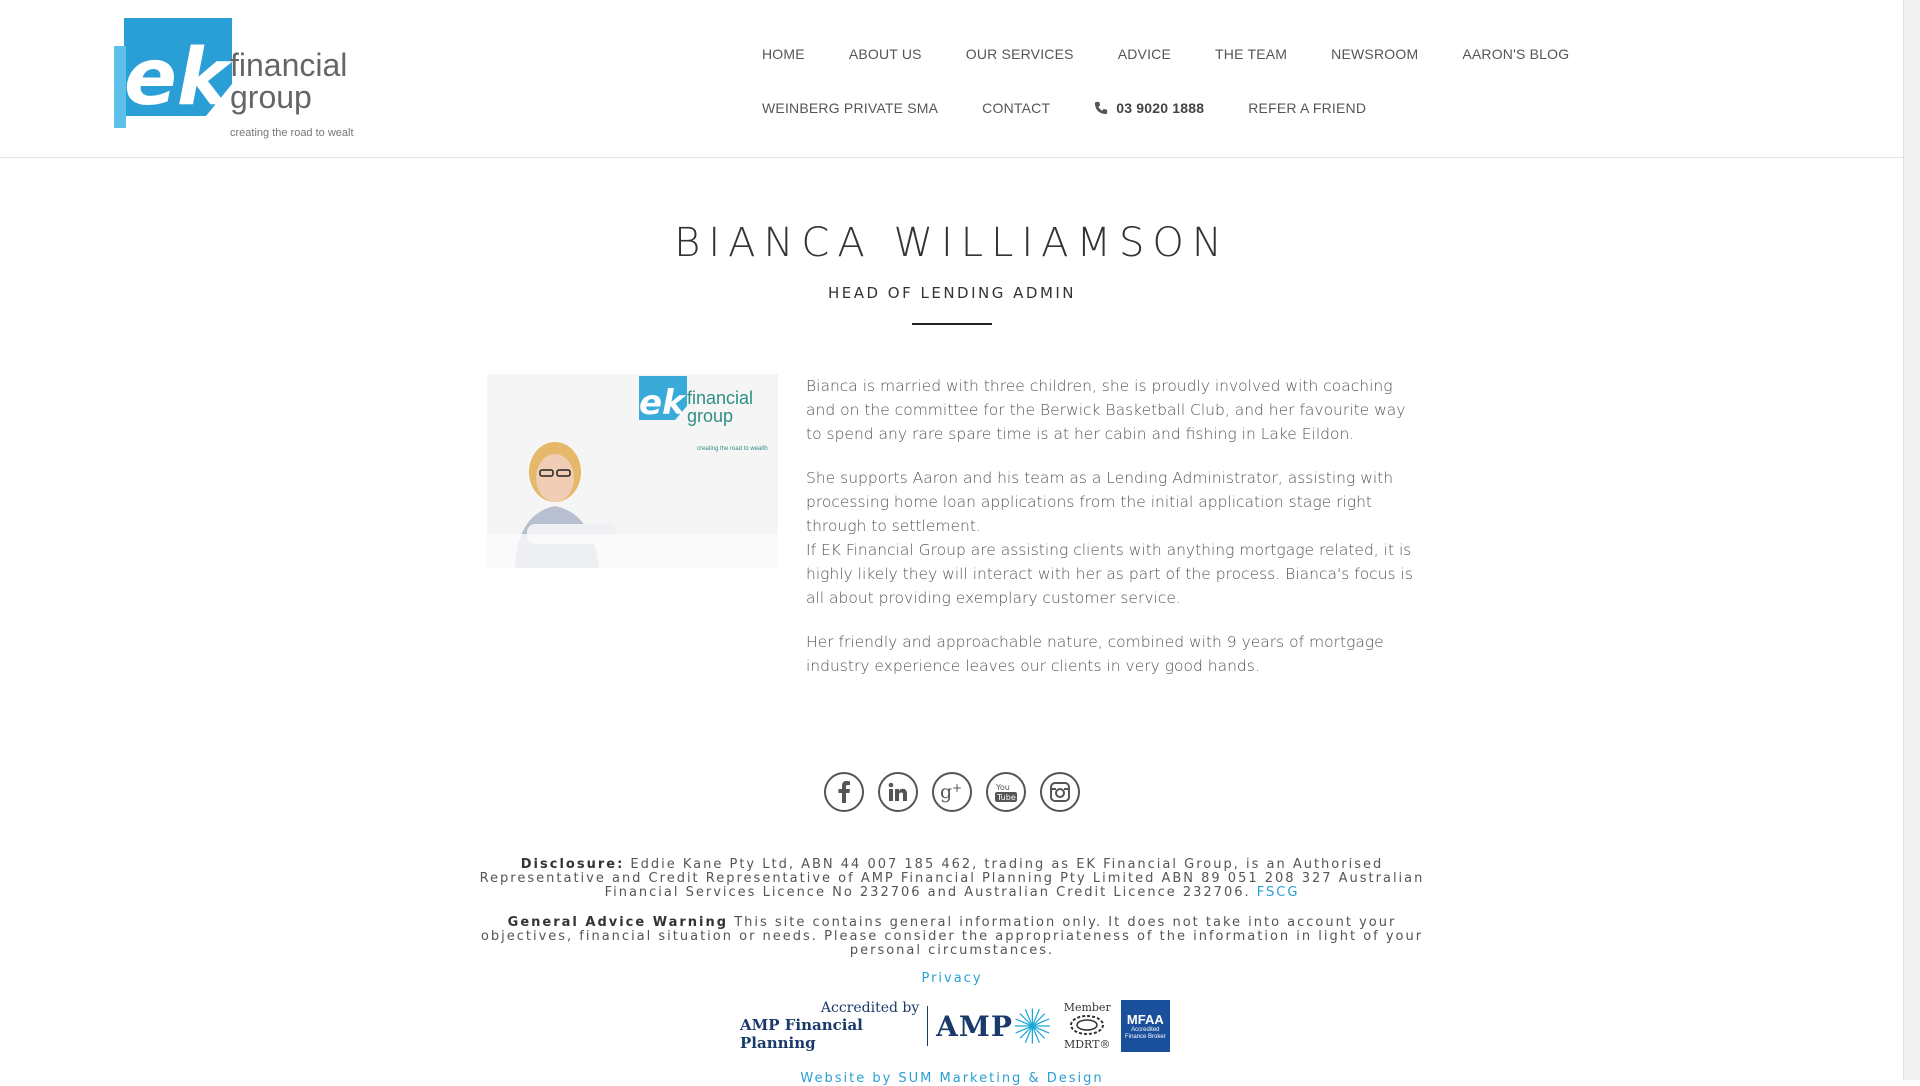  I want to click on photo-logo-group: group, so click(710, 416).